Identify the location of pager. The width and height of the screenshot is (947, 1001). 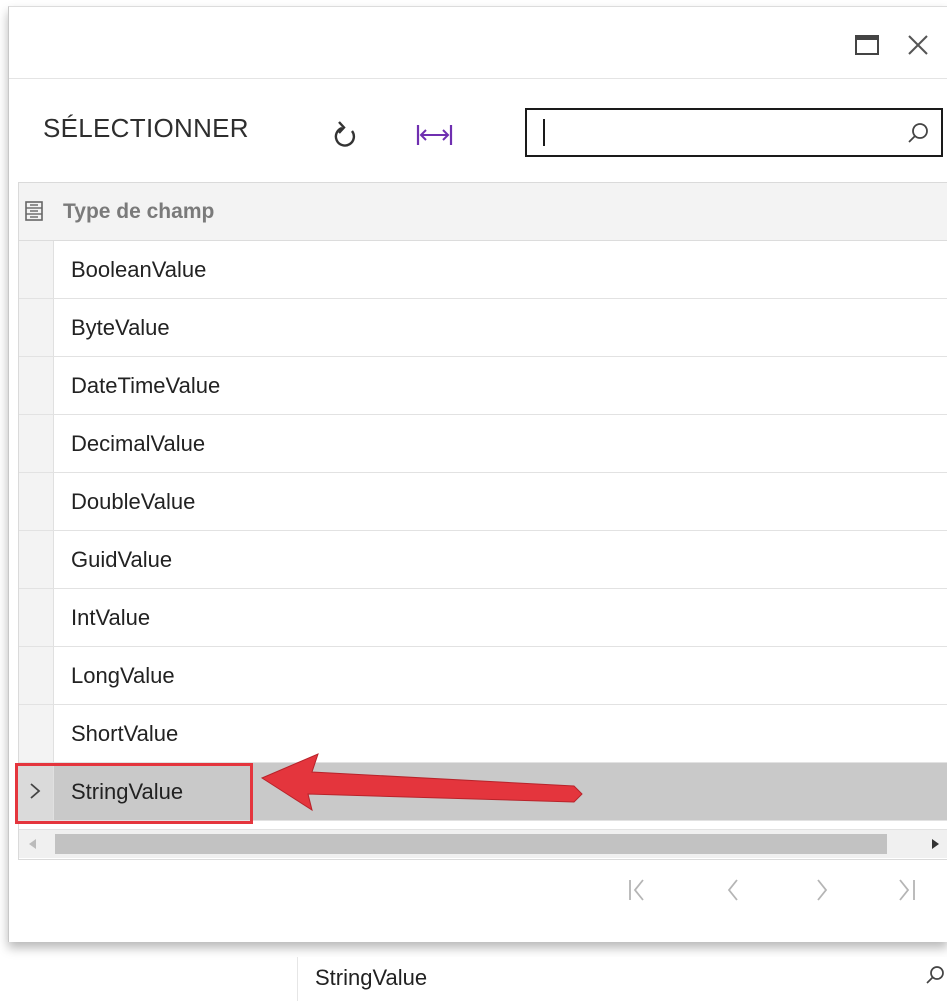
(478, 892).